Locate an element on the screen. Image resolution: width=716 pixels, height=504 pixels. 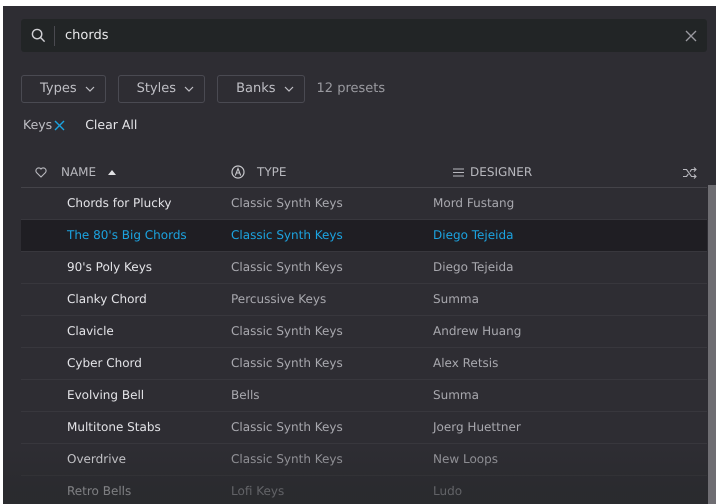
preset-name: Overdrive is located at coordinates (96, 459).